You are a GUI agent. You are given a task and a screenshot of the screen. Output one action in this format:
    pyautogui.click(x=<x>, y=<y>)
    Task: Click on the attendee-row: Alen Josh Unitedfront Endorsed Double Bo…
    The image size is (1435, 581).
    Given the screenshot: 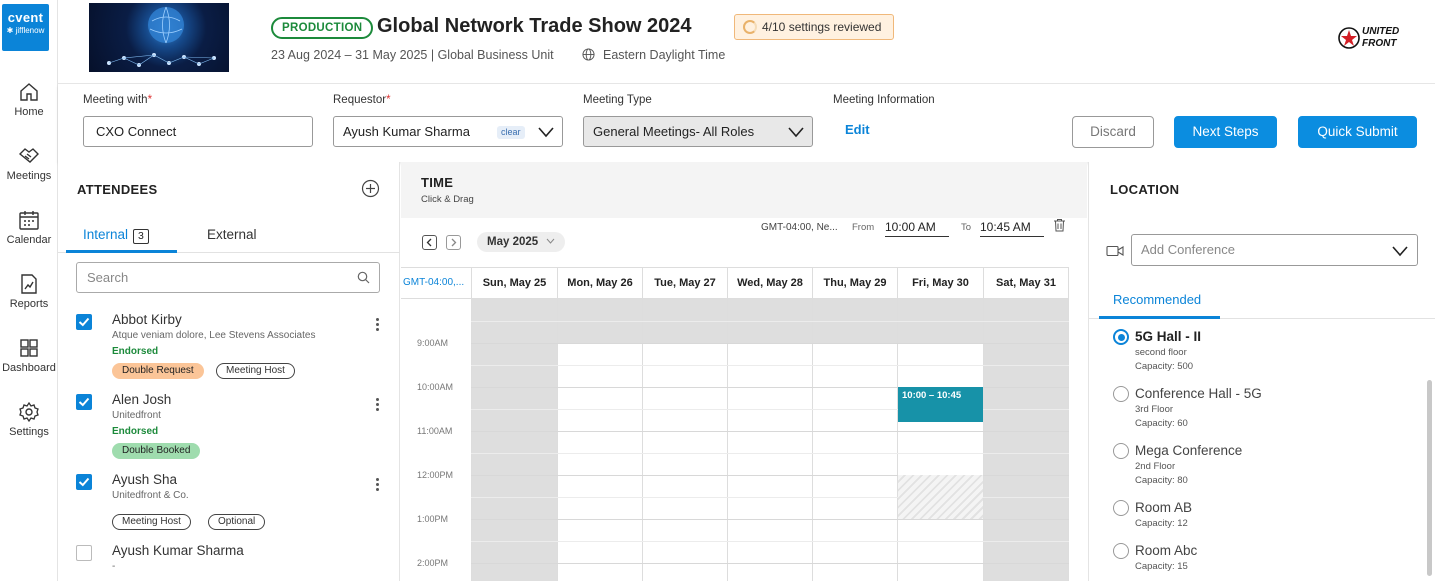 What is the action you would take?
    pyautogui.click(x=229, y=432)
    